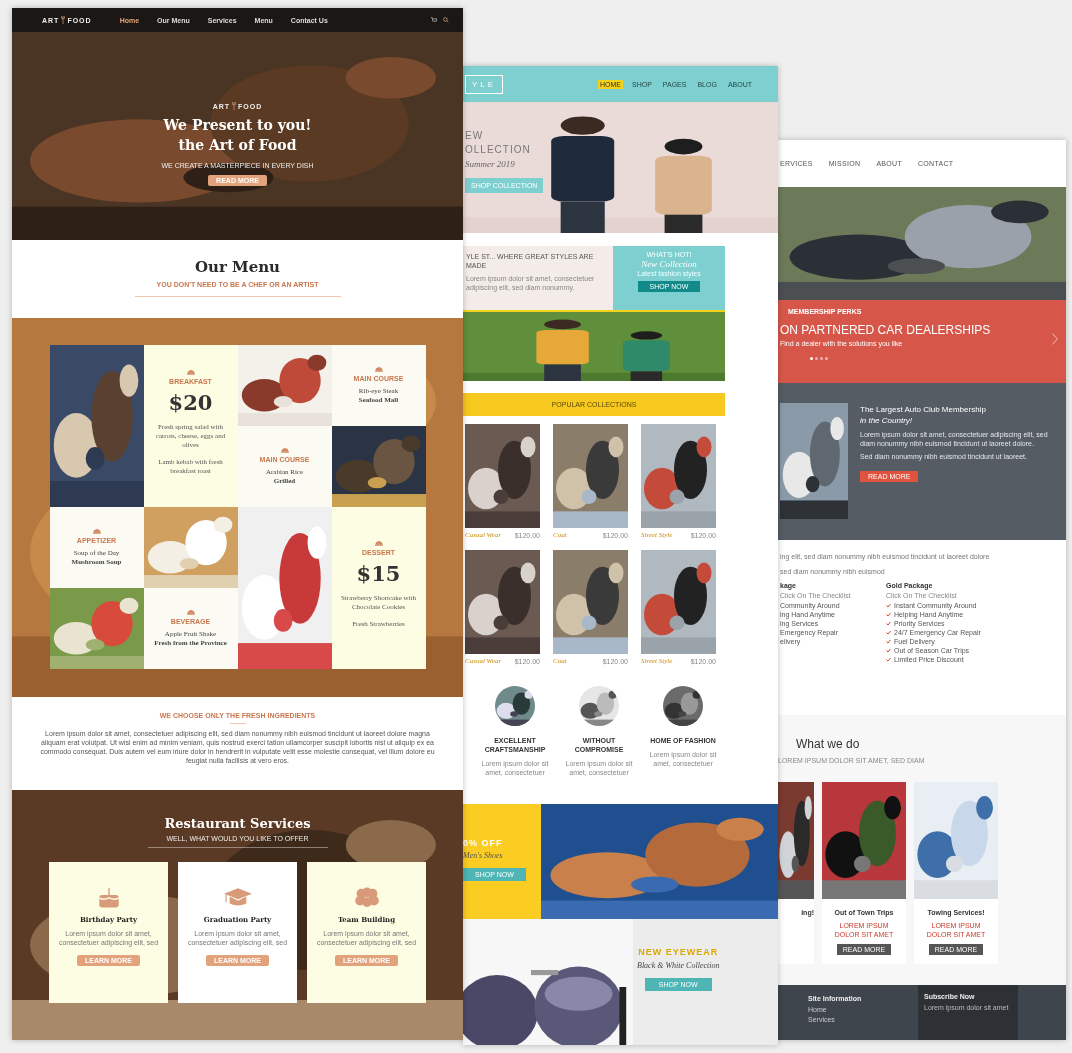 Image resolution: width=1072 pixels, height=1053 pixels. What do you see at coordinates (678, 952) in the screenshot?
I see `promo-title: NEW EYEWEAR` at bounding box center [678, 952].